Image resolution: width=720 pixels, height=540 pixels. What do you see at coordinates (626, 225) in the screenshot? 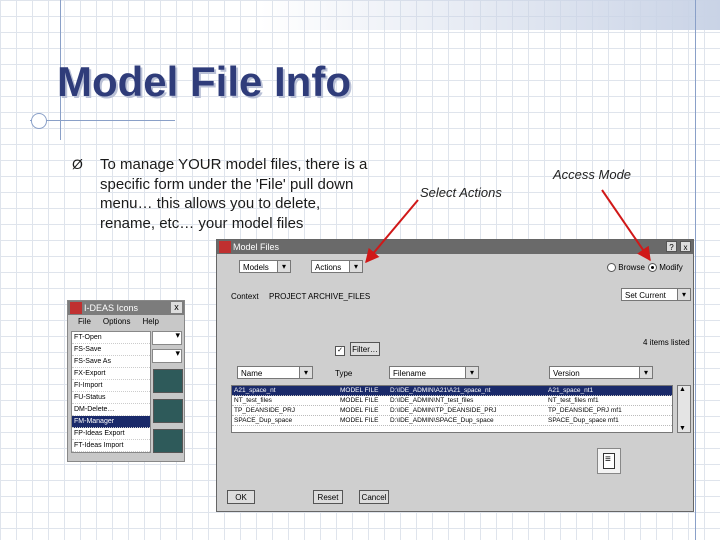
I see `arrow-to-access-mode` at bounding box center [626, 225].